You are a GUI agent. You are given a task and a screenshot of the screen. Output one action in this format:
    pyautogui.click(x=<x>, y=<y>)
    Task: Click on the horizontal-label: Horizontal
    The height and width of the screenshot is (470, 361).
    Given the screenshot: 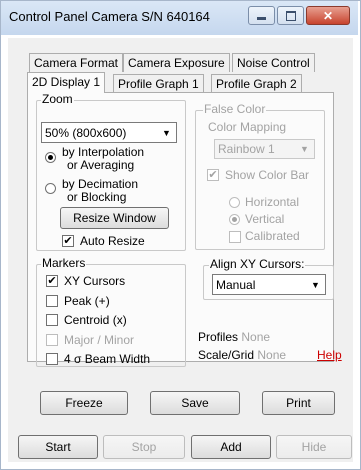 What is the action you would take?
    pyautogui.click(x=272, y=202)
    